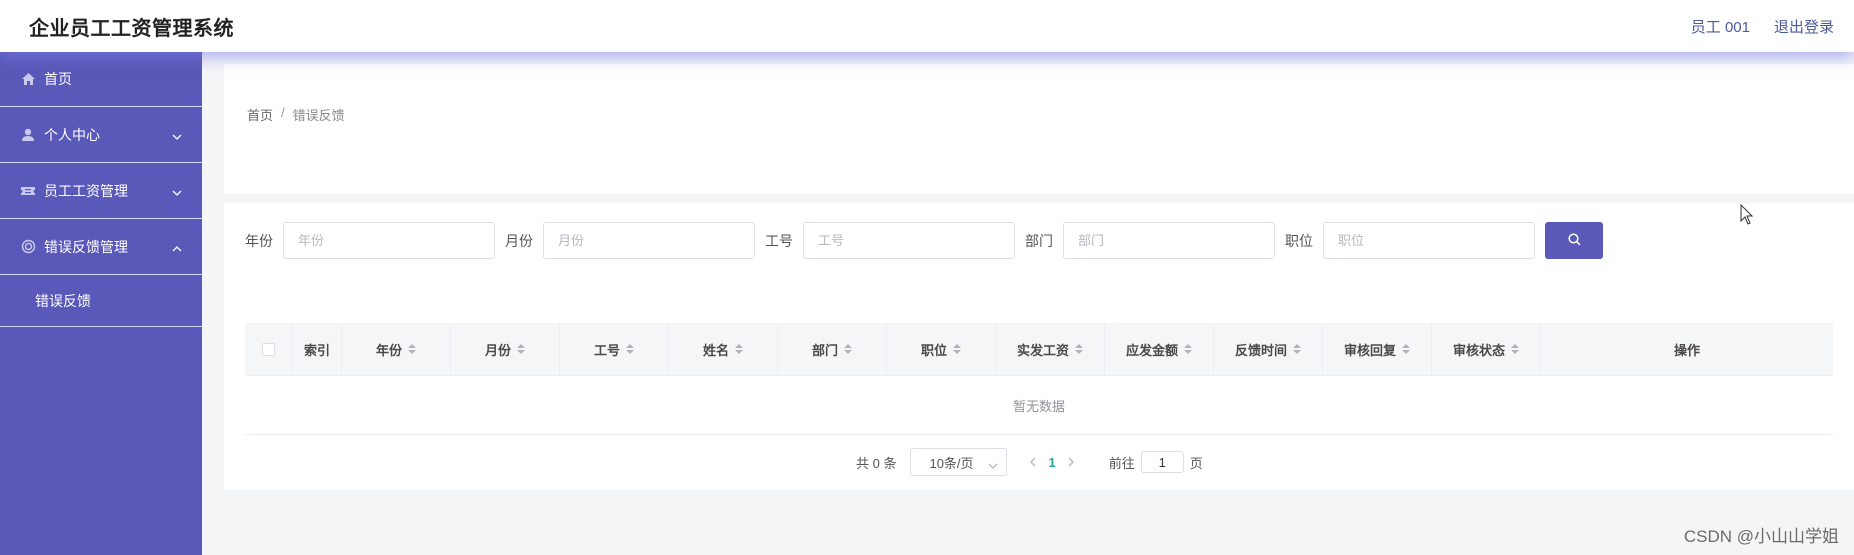 The width and height of the screenshot is (1854, 555). Describe the element at coordinates (497, 350) in the screenshot. I see `column-header-label: 月份` at that location.